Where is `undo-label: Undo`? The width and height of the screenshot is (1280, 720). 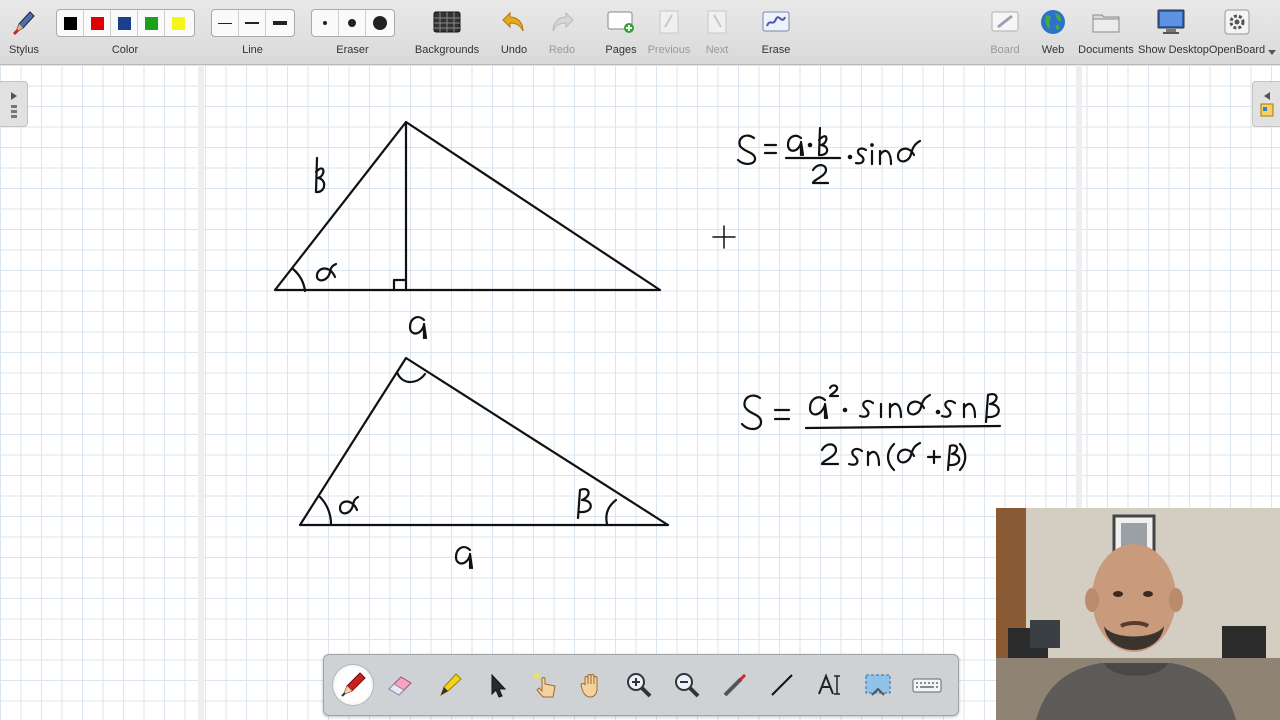
undo-label: Undo is located at coordinates (514, 50).